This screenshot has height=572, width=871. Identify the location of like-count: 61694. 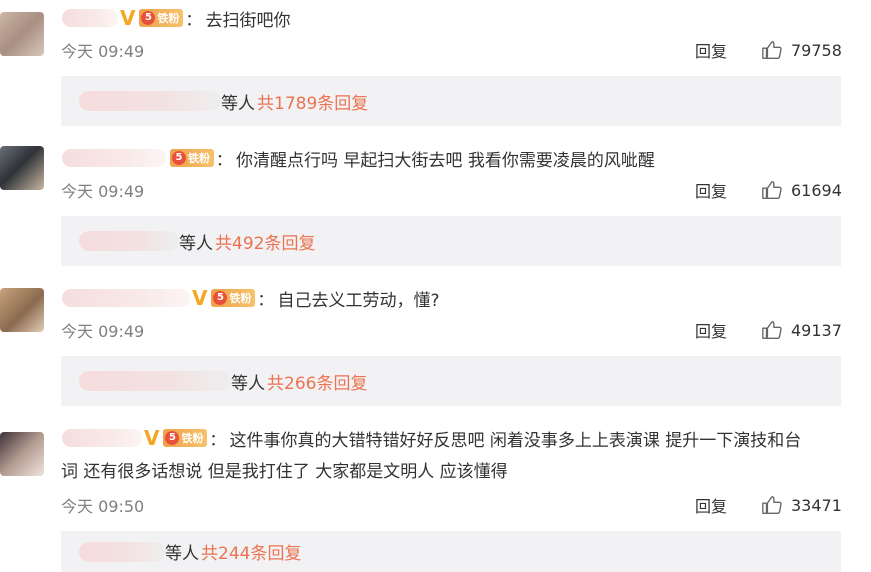
(816, 190).